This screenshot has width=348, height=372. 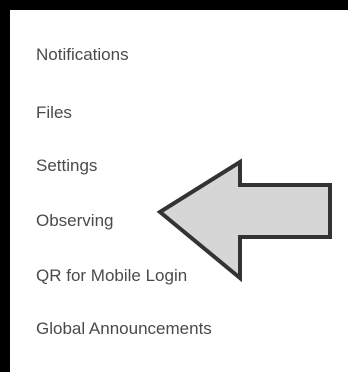 I want to click on menu-item-observing: Observing, so click(x=74, y=221).